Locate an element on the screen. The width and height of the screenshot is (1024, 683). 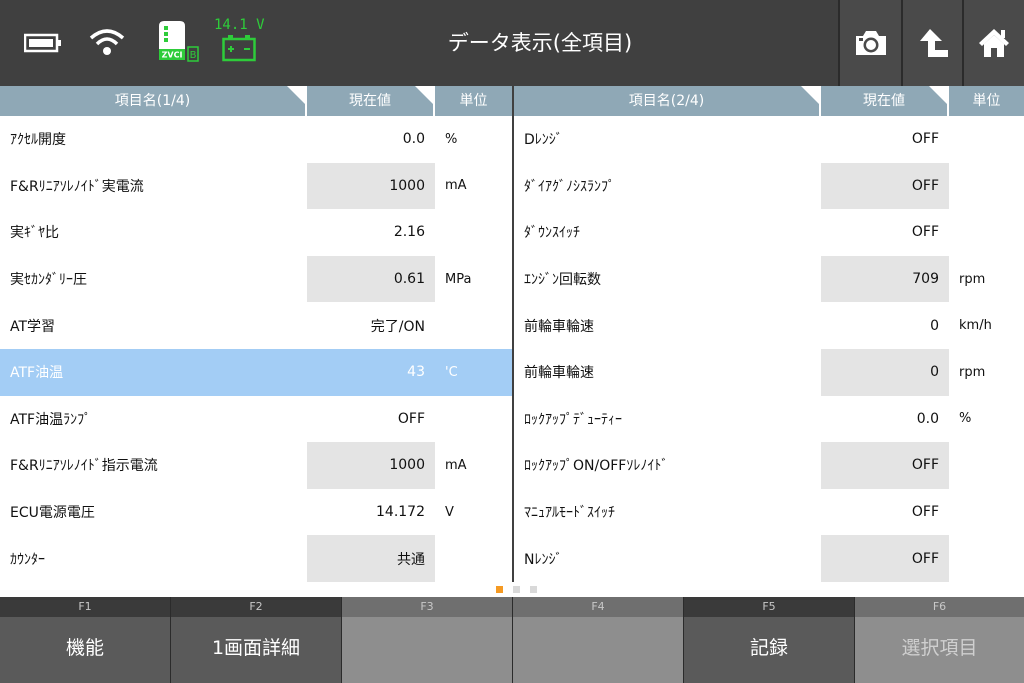
top-bar: ZVCI B 14.1 V データ表示(全項目) is located at coordinates (512, 43).